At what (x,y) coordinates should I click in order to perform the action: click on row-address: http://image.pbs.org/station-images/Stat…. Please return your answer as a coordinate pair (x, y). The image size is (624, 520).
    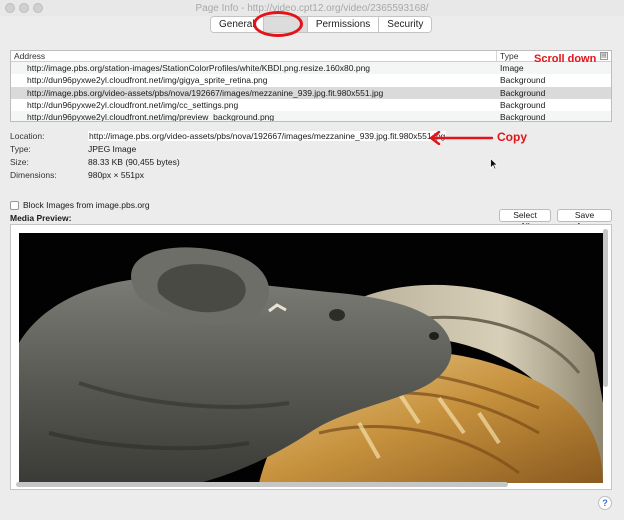
    Looking at the image, I should click on (199, 68).